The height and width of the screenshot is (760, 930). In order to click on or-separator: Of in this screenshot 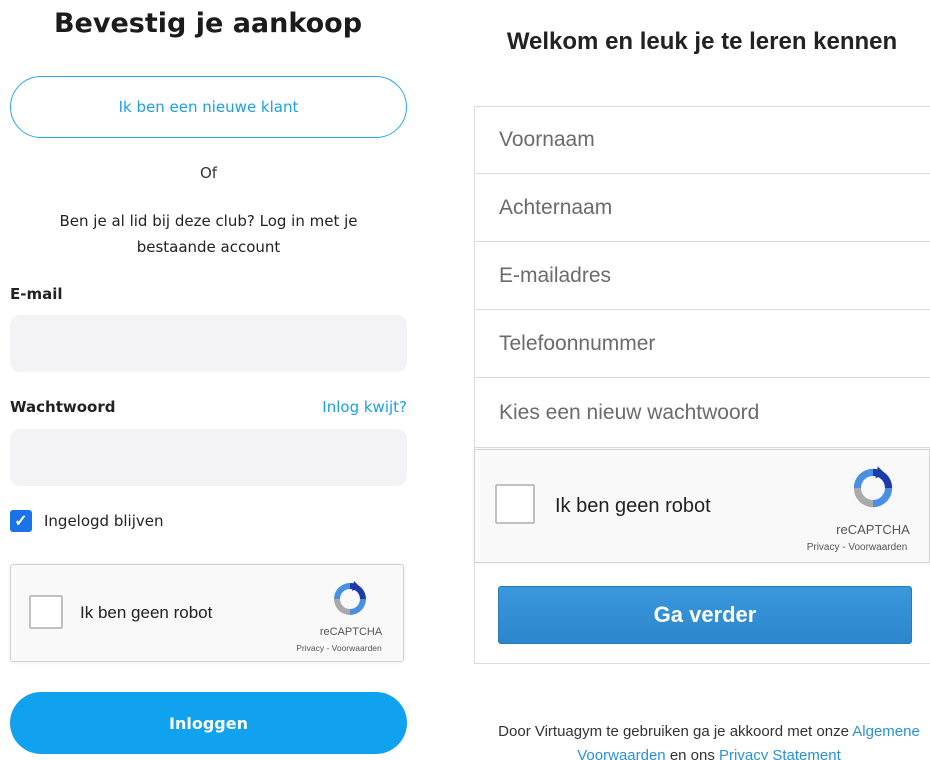, I will do `click(208, 173)`.